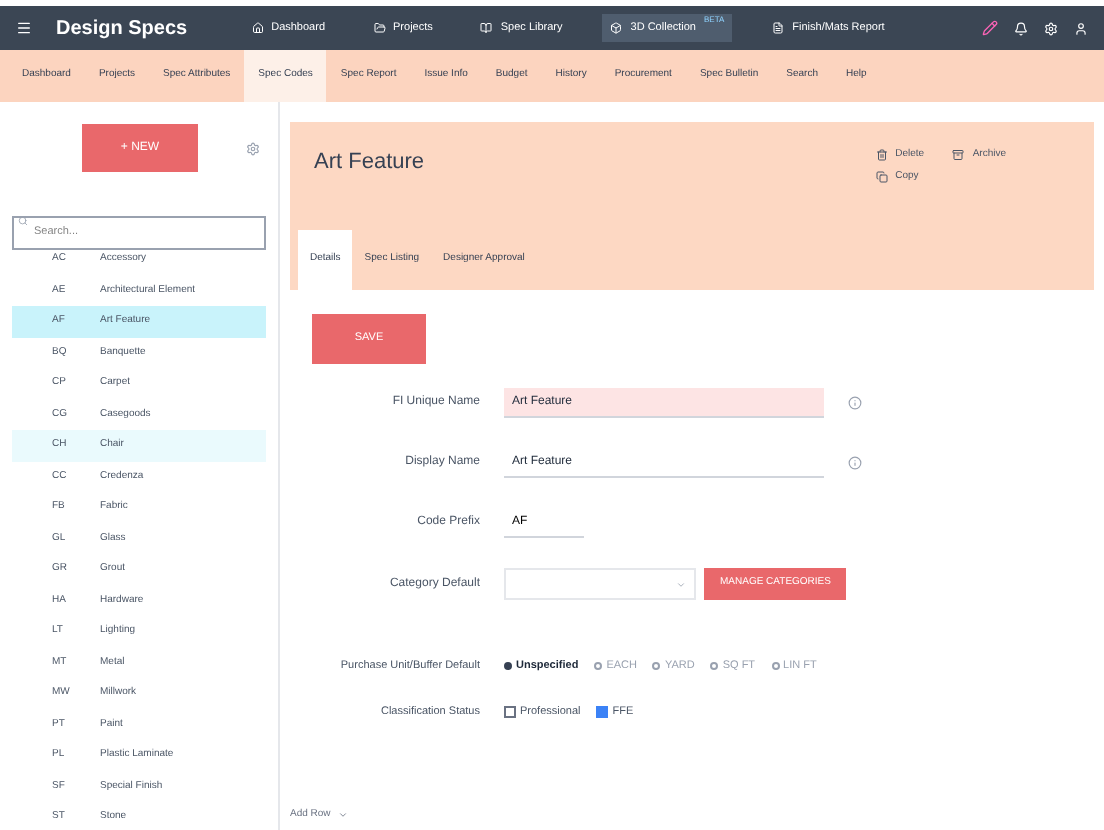  Describe the element at coordinates (122, 28) in the screenshot. I see `app-logo: Design Specs` at that location.